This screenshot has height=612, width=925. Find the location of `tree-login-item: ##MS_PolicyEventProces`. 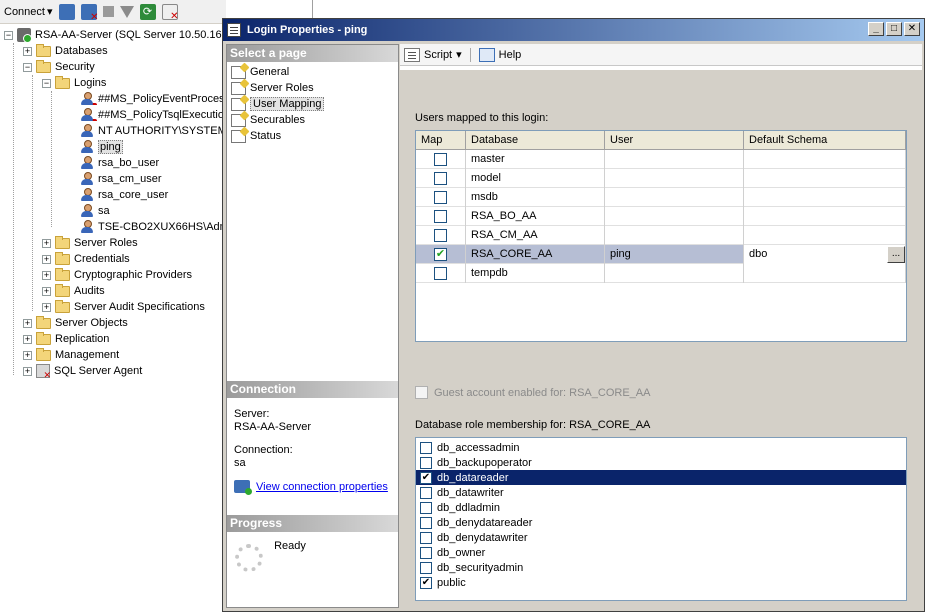

tree-login-item: ##MS_PolicyEventProces is located at coordinates (152, 99).